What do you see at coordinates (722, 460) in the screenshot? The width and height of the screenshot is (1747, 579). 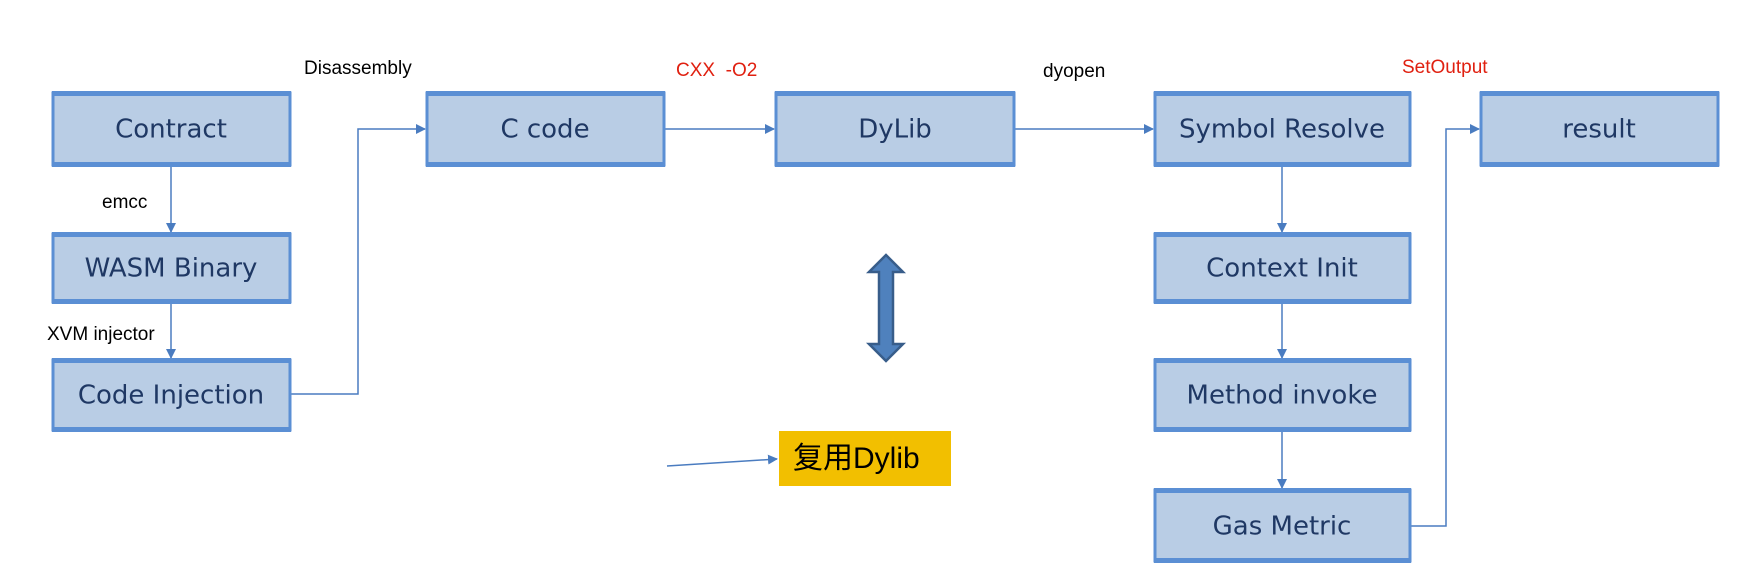 I see `arrow-to-note` at bounding box center [722, 460].